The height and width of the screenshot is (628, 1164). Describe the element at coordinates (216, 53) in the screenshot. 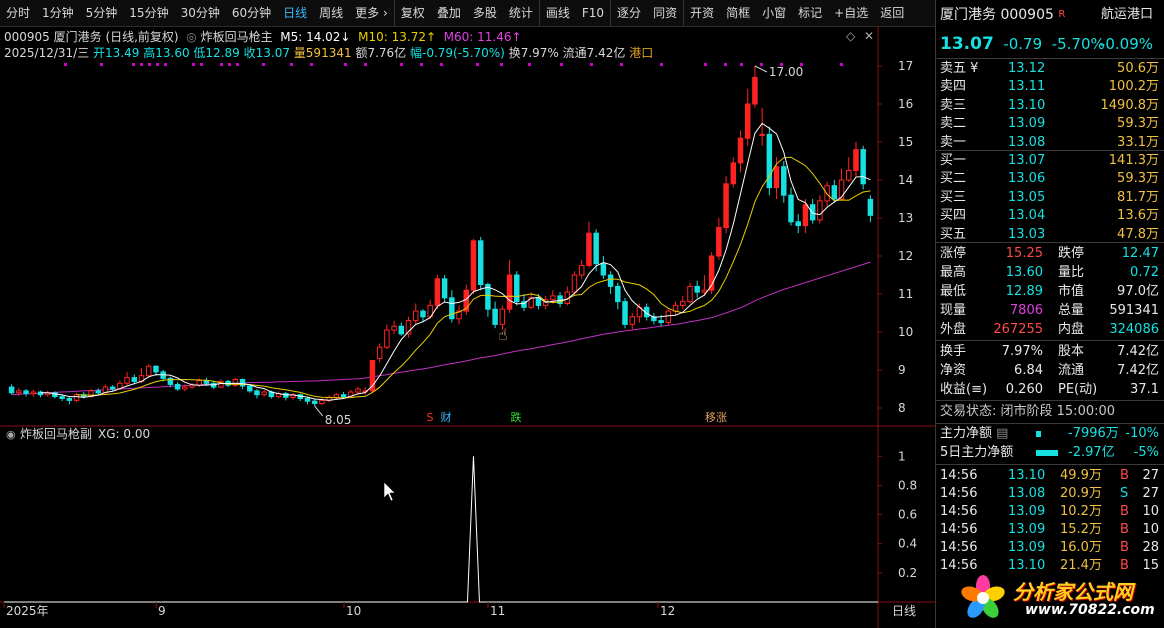

I see `bar-low: 低12.89` at that location.